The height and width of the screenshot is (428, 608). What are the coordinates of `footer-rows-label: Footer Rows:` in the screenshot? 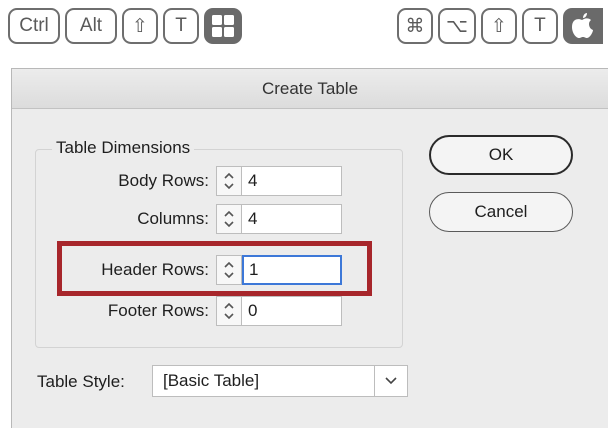 It's located at (158, 310).